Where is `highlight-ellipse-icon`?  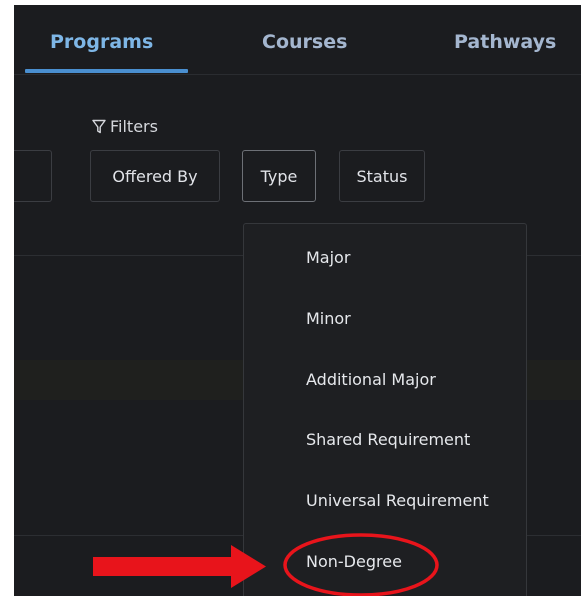 highlight-ellipse-icon is located at coordinates (361, 564).